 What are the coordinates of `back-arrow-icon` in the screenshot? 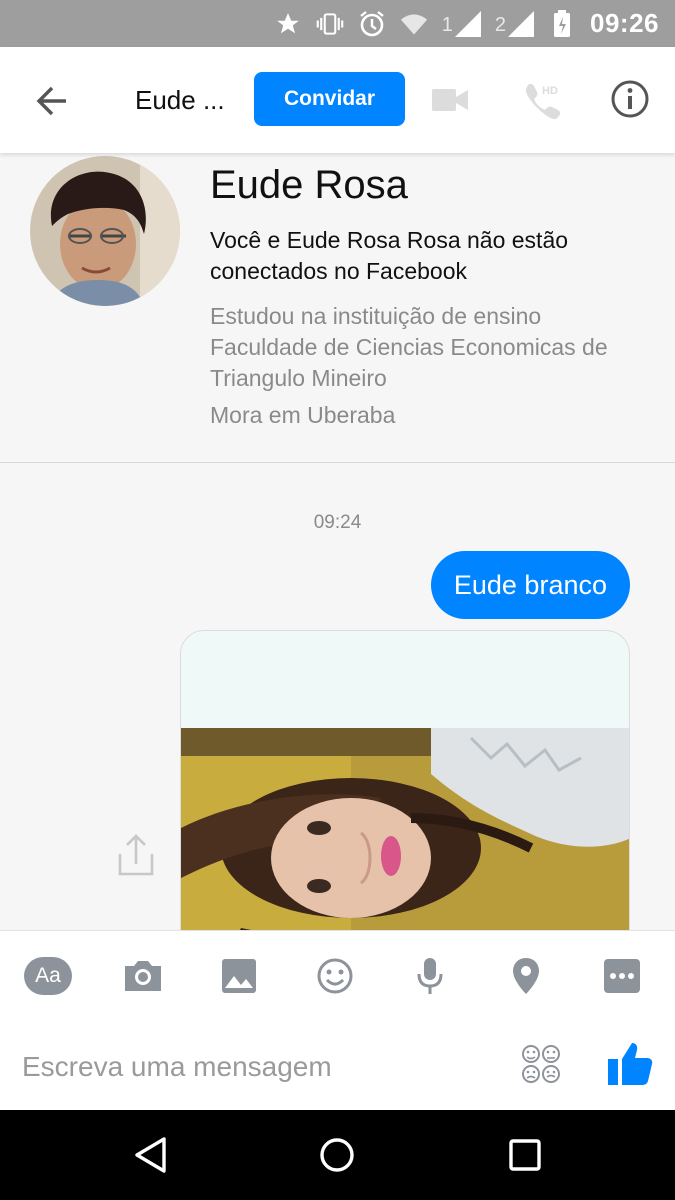 It's located at (51, 101).